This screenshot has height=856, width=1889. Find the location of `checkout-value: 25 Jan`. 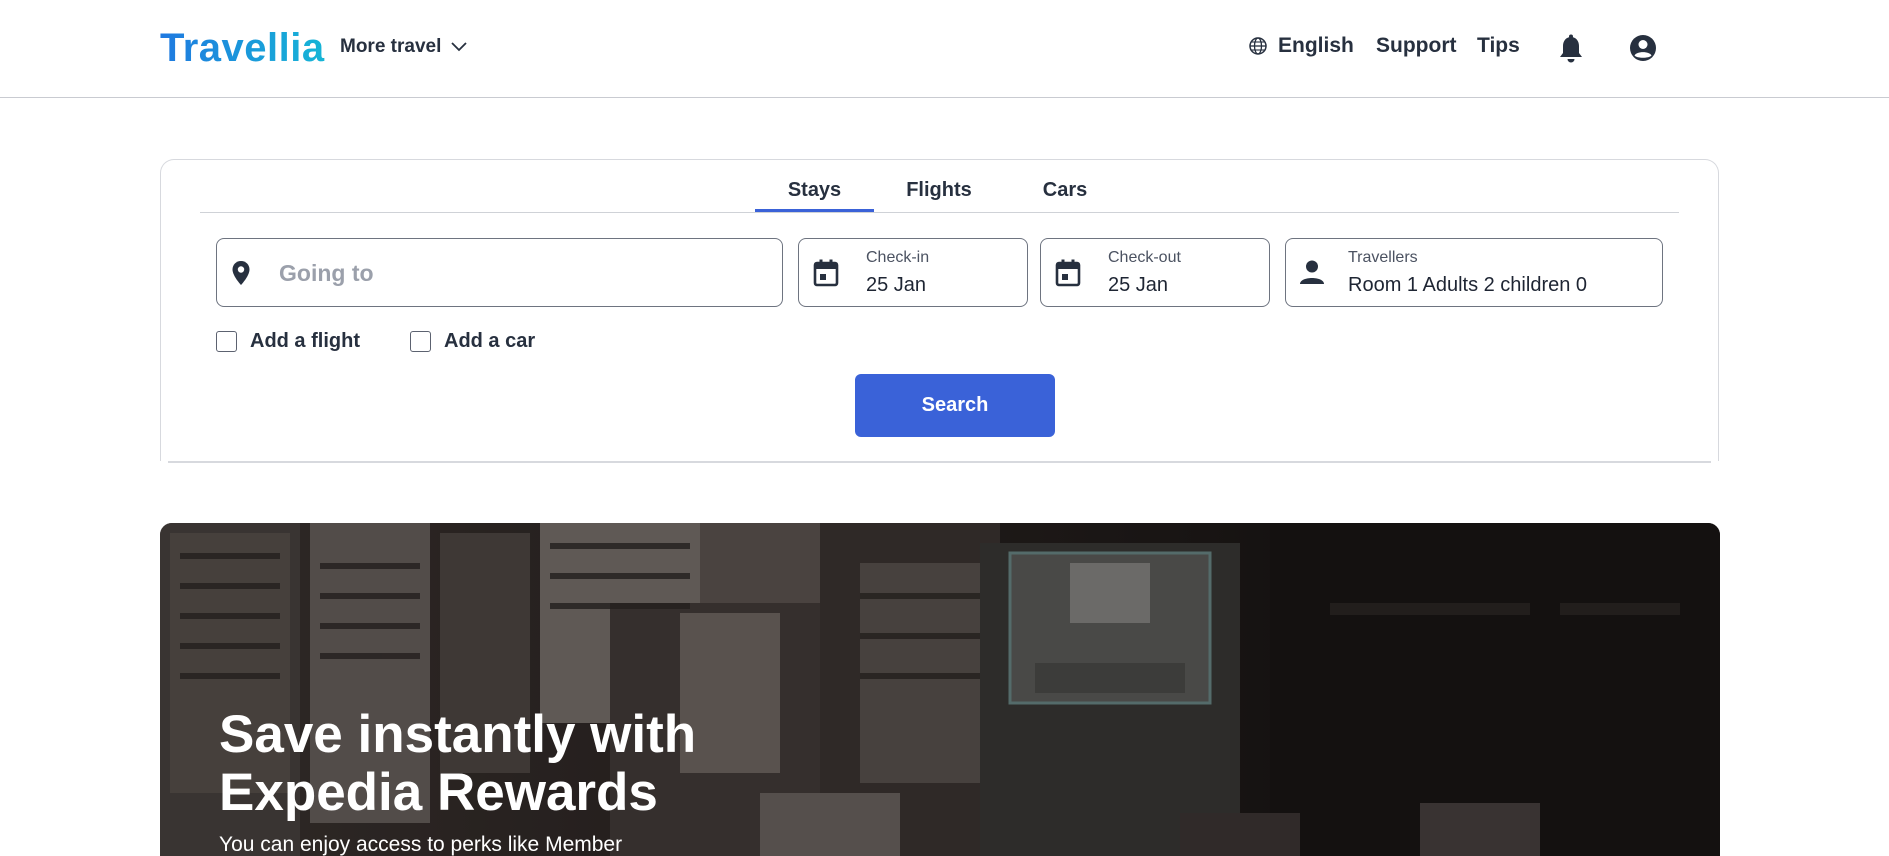

checkout-value: 25 Jan is located at coordinates (1138, 285).